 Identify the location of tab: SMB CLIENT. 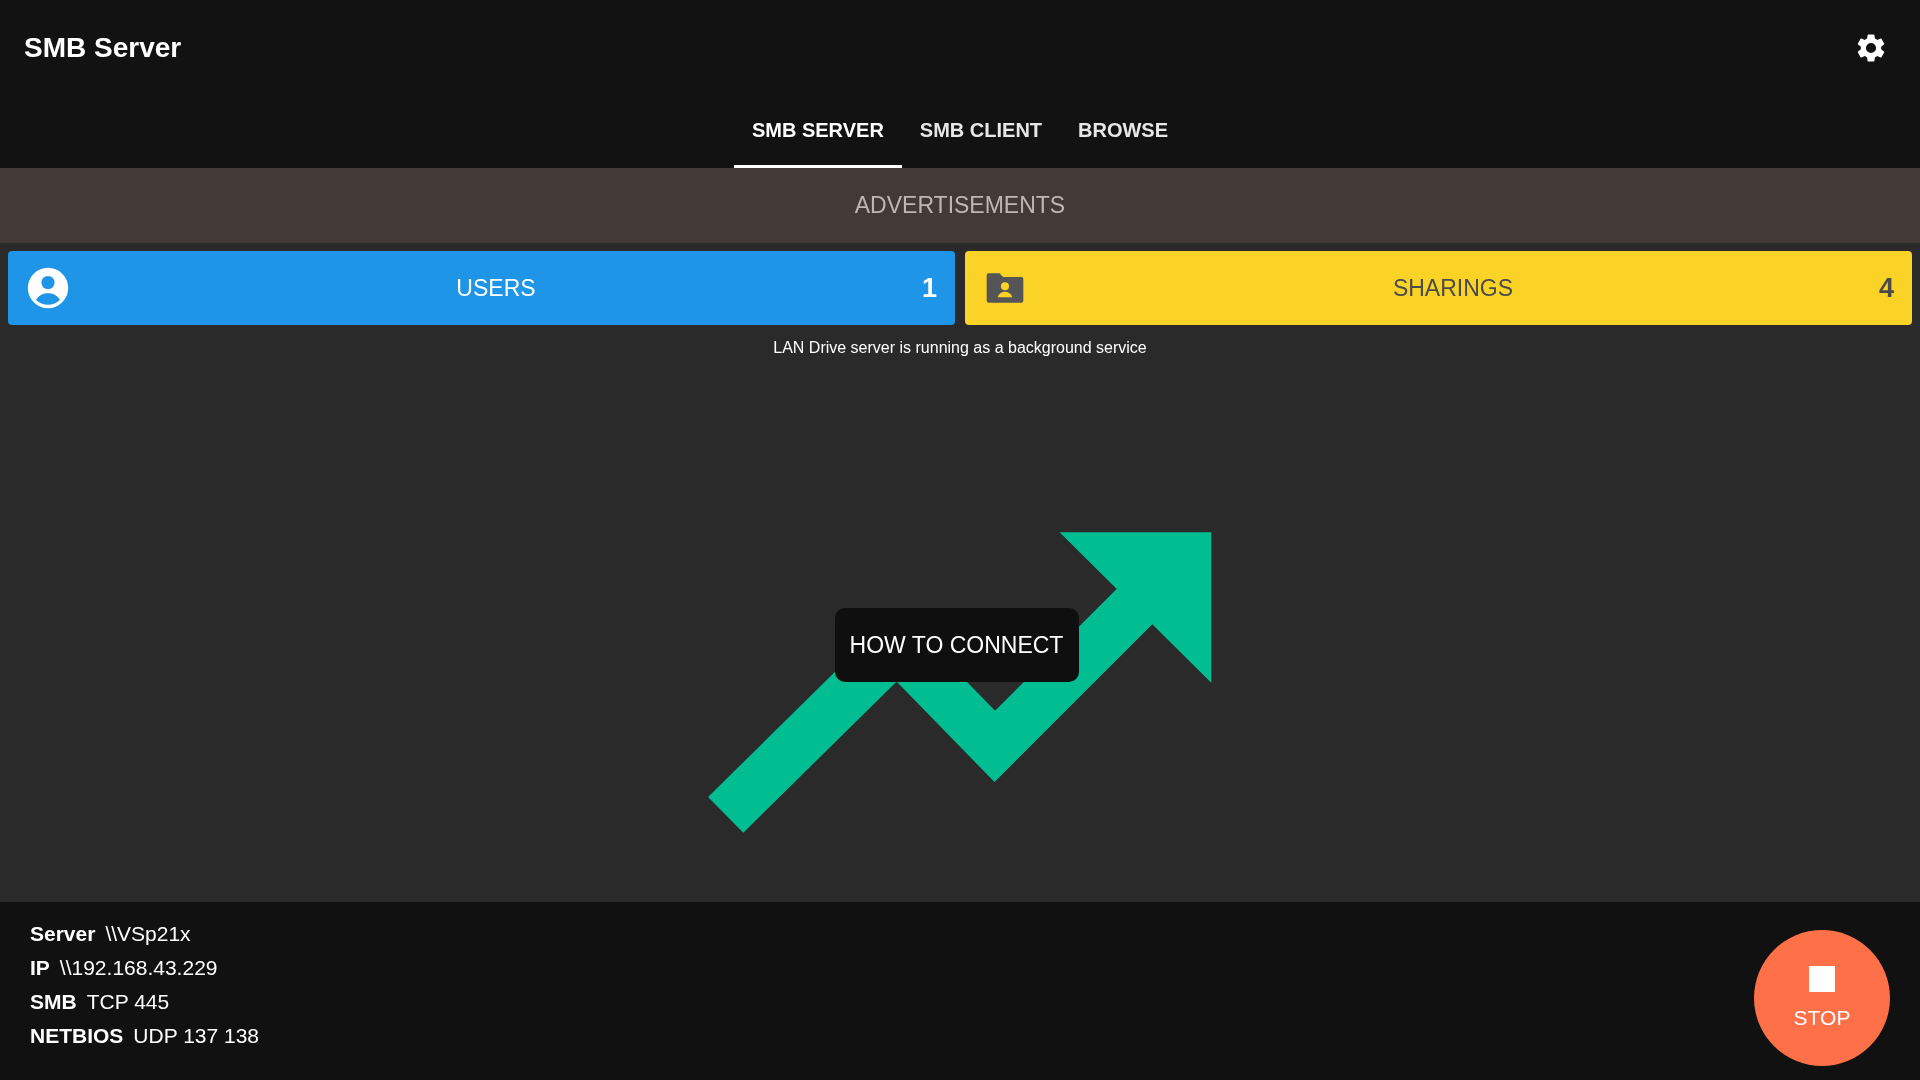
(981, 132).